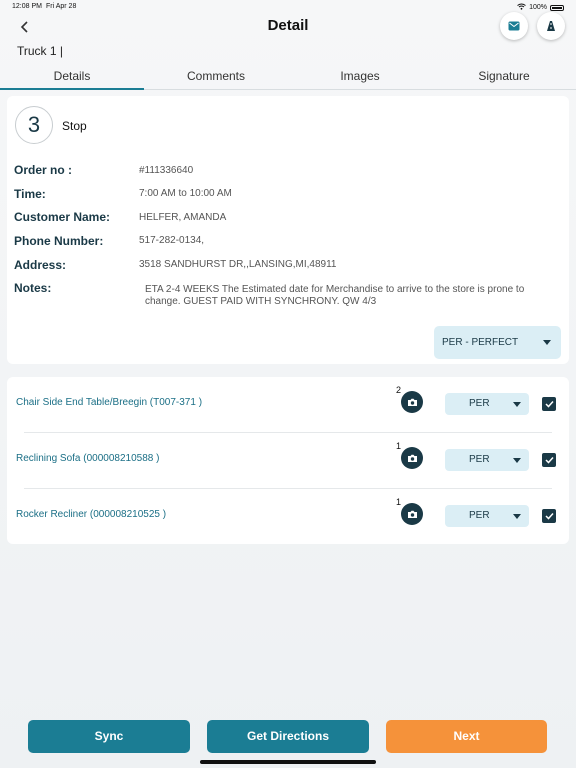 The height and width of the screenshot is (768, 576). I want to click on notes-label: Notes:, so click(33, 288).